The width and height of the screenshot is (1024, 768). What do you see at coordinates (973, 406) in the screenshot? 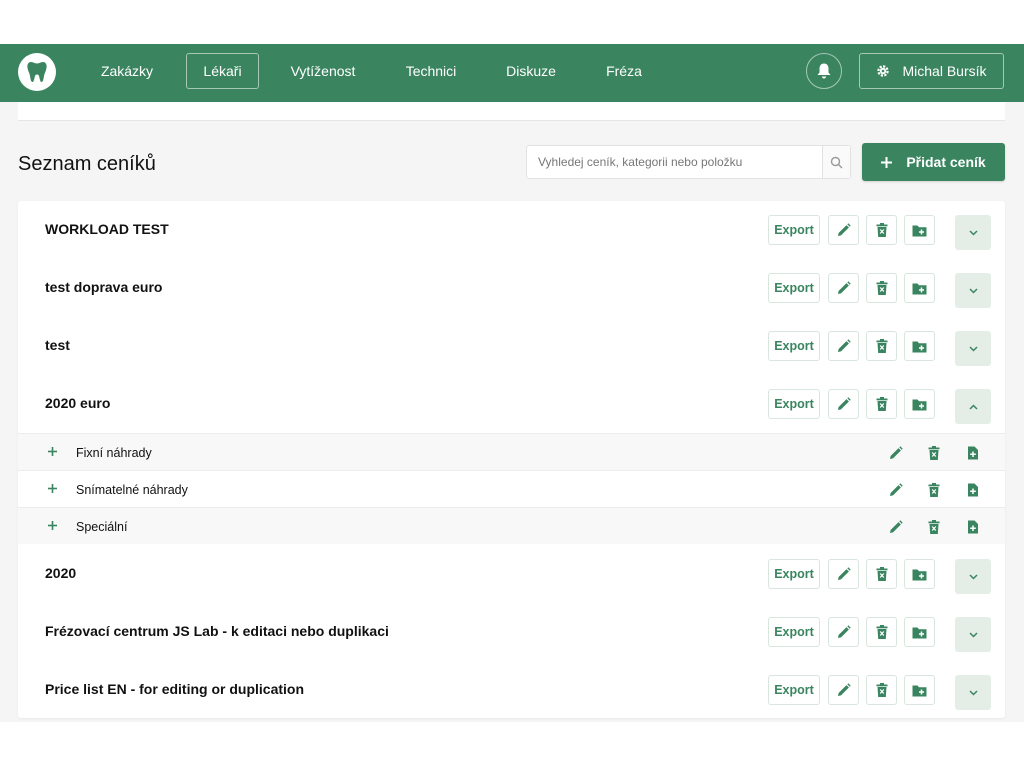
I see `collapse-pricelist-button` at bounding box center [973, 406].